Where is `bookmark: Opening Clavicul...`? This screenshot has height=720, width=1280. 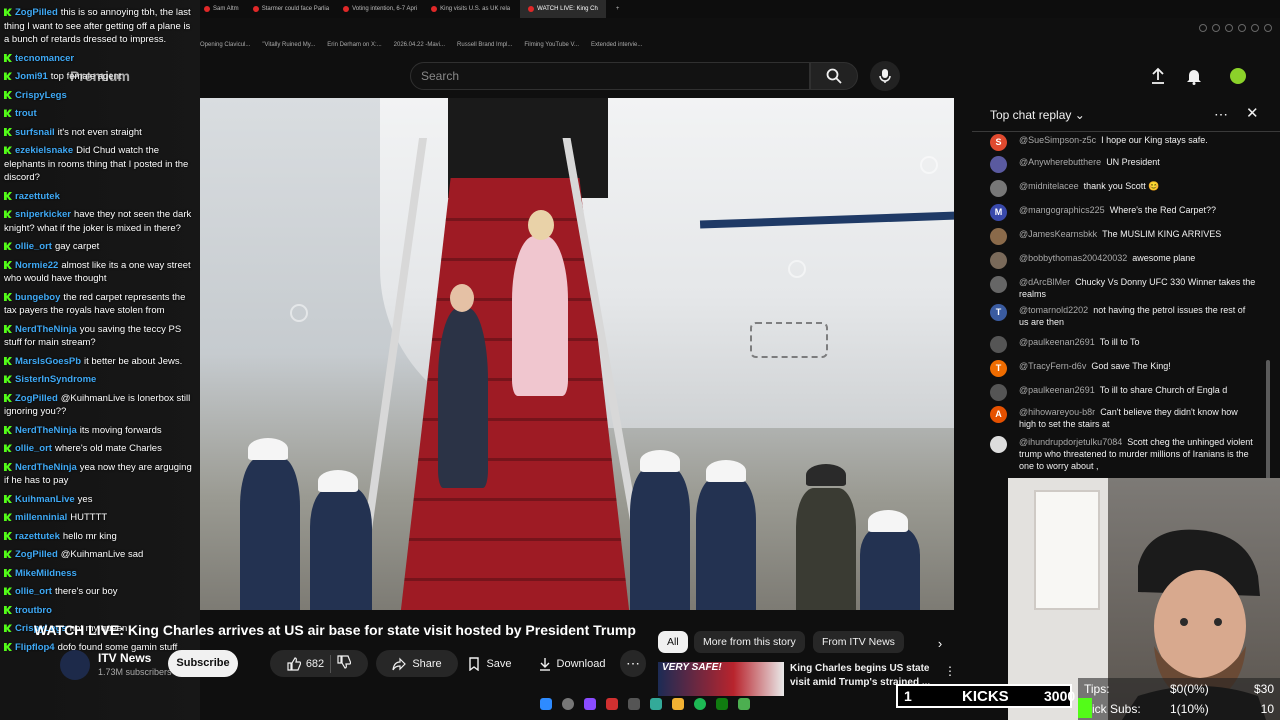 bookmark: Opening Clavicul... is located at coordinates (225, 45).